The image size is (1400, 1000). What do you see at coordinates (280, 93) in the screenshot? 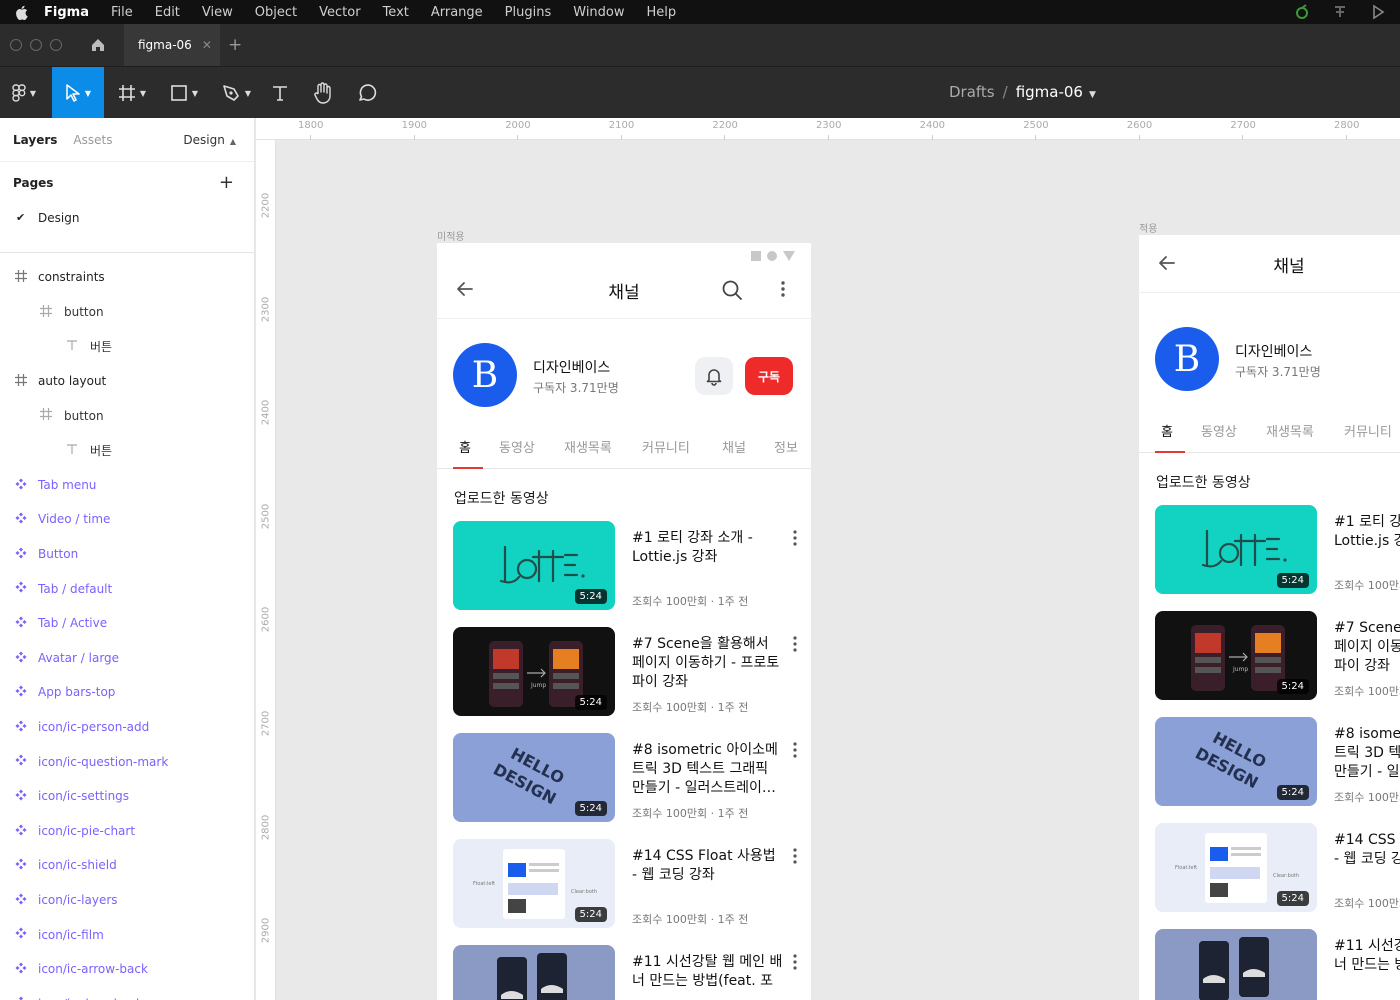
I see `text-tool-button` at bounding box center [280, 93].